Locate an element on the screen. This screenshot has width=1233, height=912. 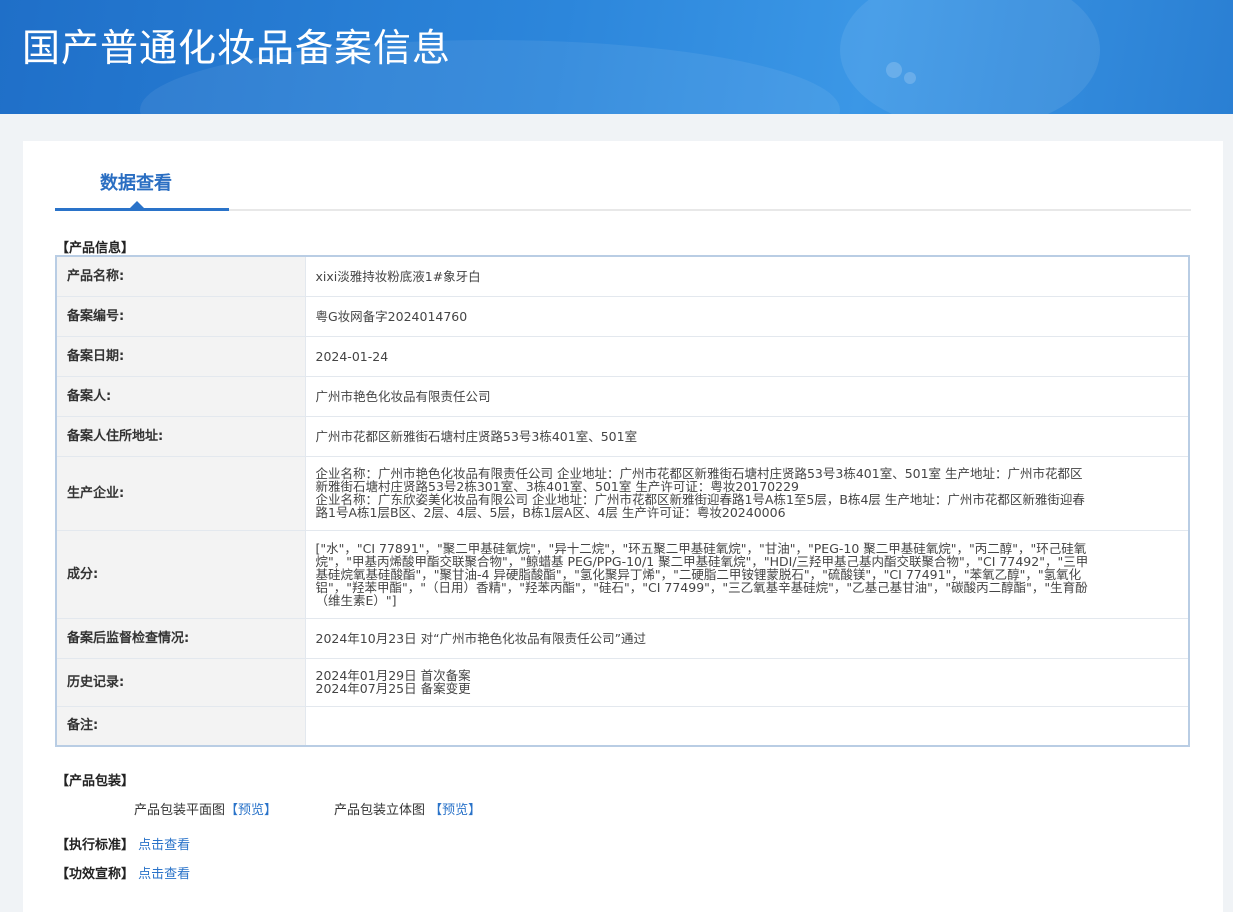
packaging-solid-preview-link: 【预览】 is located at coordinates (455, 810).